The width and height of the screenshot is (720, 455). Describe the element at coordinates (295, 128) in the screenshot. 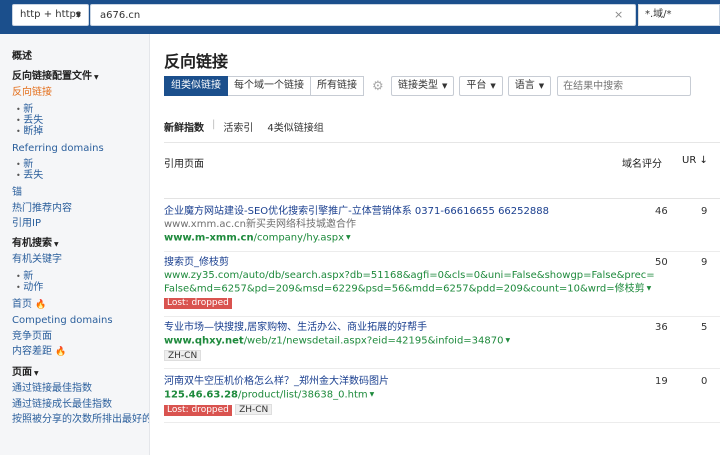

I see `similar-groups-count: 4类似链接组` at that location.